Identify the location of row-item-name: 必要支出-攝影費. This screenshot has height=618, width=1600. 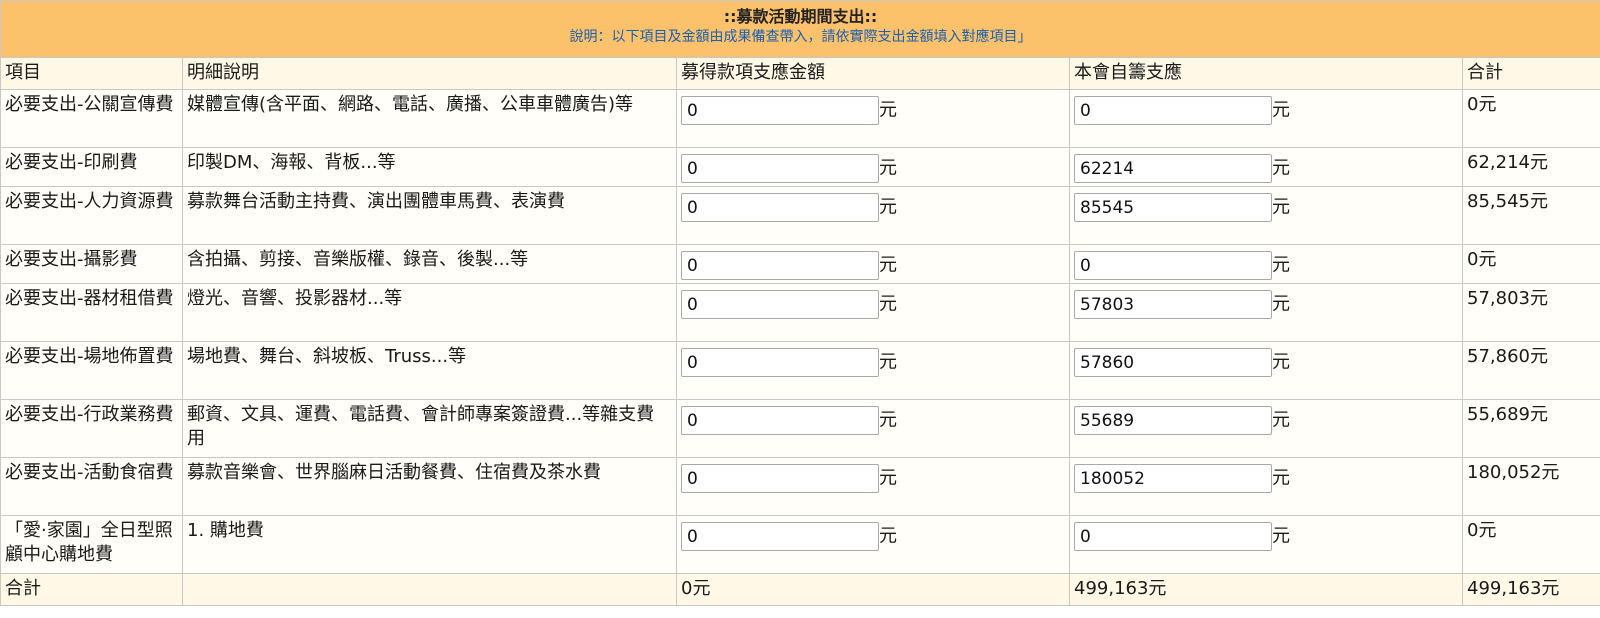
(91, 264).